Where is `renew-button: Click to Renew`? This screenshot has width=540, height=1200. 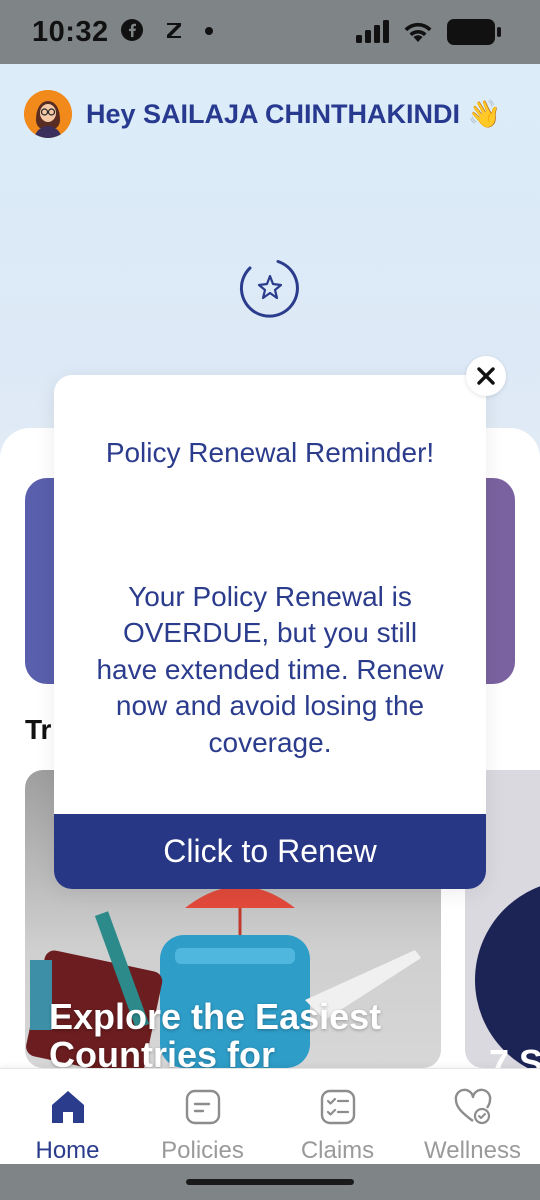
renew-button: Click to Renew is located at coordinates (270, 851).